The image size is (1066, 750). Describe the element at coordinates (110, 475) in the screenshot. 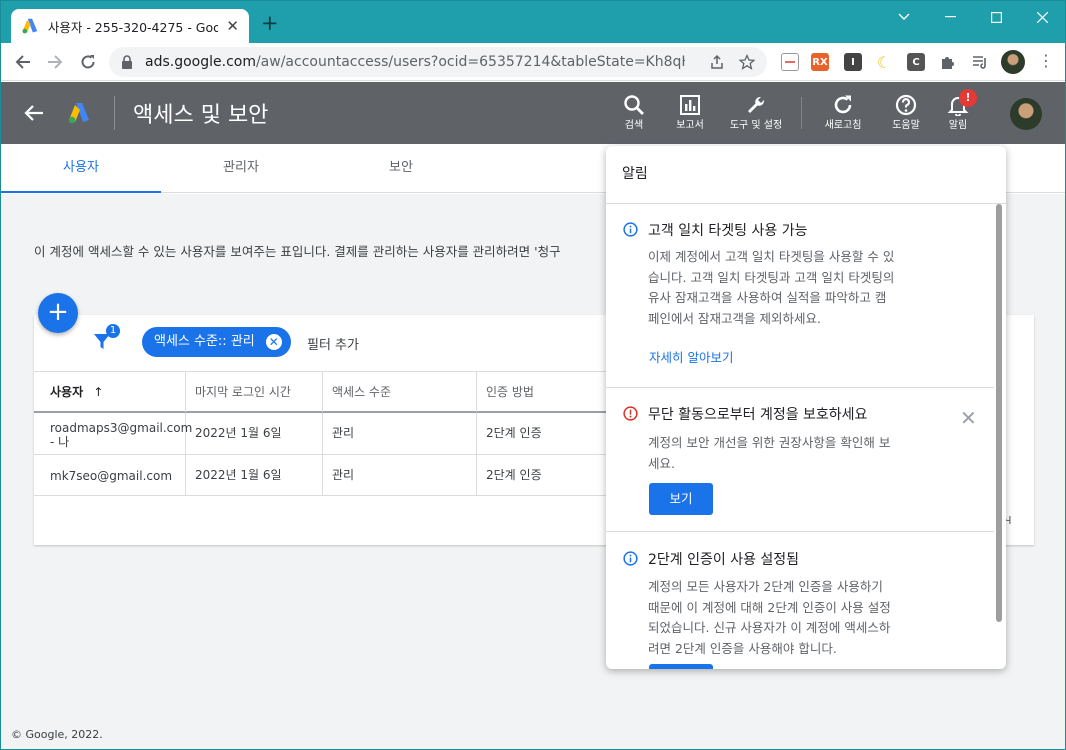

I see `row-user-email: mk7seo@gmail.com` at that location.